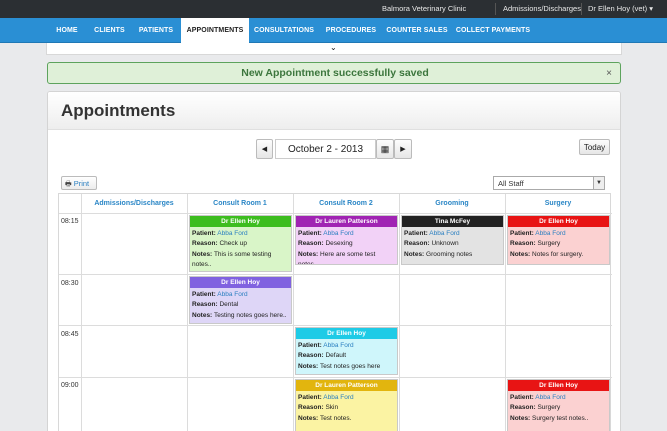 The height and width of the screenshot is (431, 667). I want to click on nav-counter-sales: COUNTER SALES, so click(417, 30).